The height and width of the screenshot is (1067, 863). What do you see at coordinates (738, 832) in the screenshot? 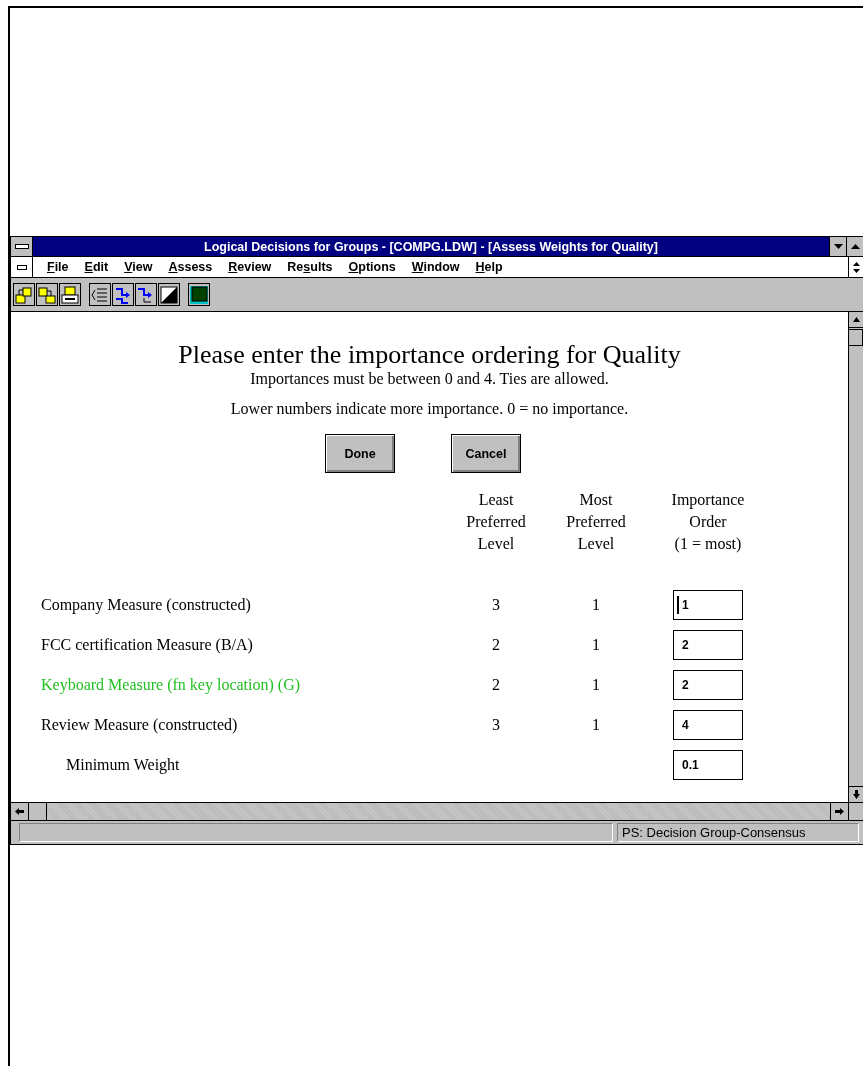
I see `status-text: PS: Decision Group-Consensus` at bounding box center [738, 832].